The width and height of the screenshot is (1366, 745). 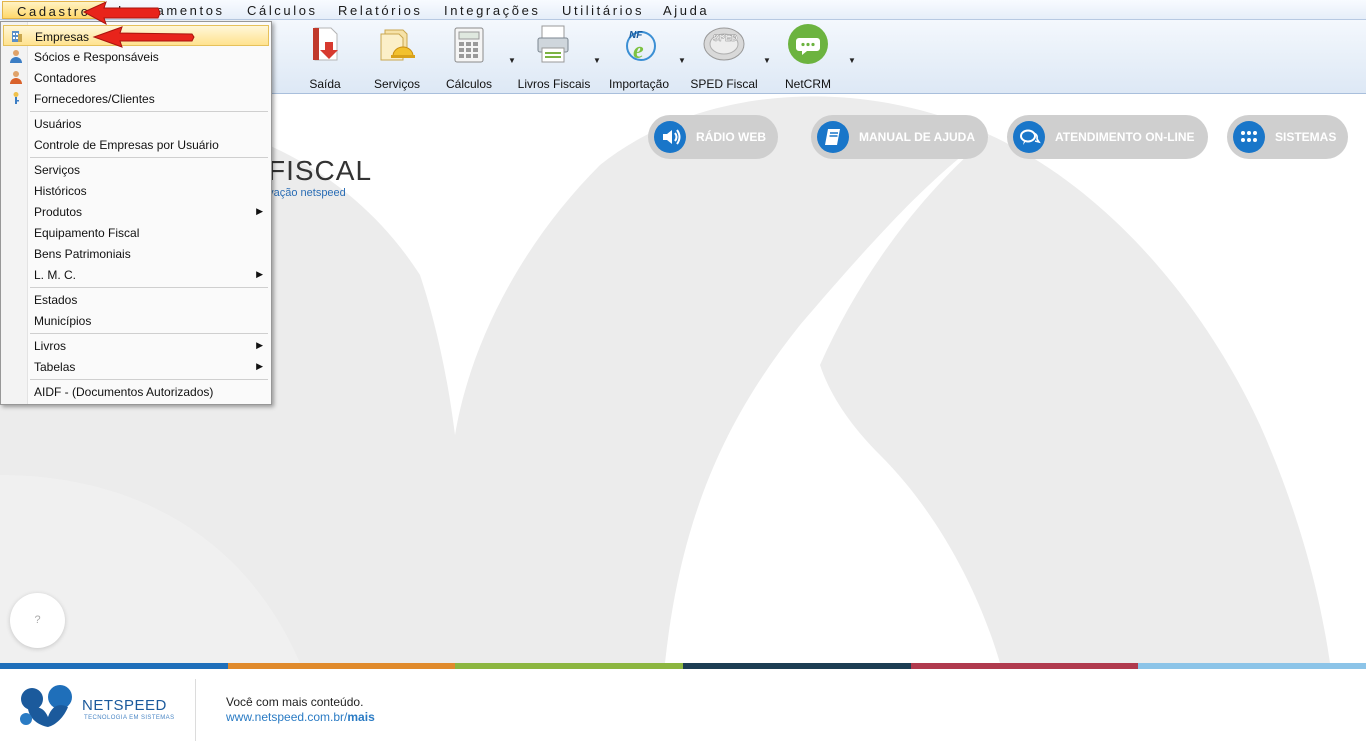 What do you see at coordinates (1249, 137) in the screenshot?
I see `grid-dots-icon` at bounding box center [1249, 137].